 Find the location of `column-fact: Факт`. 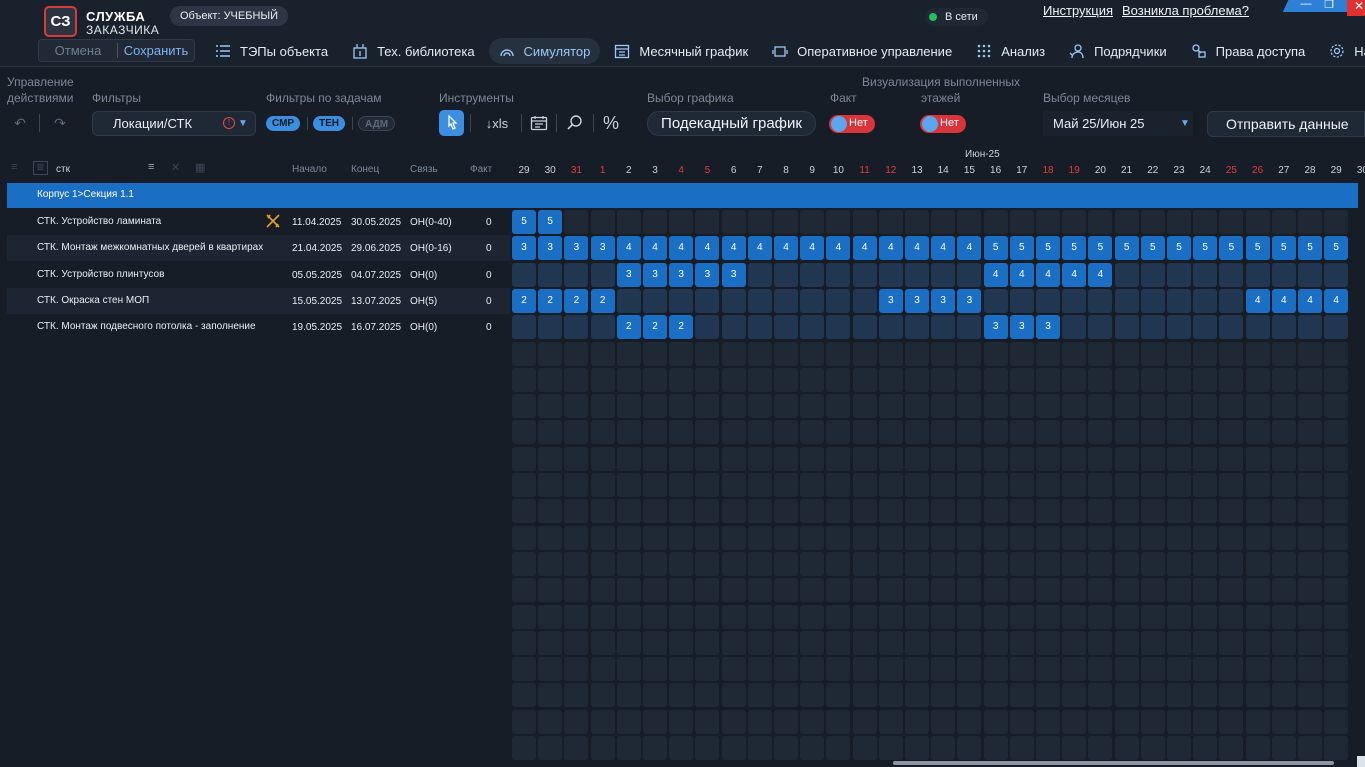

column-fact: Факт is located at coordinates (481, 169).